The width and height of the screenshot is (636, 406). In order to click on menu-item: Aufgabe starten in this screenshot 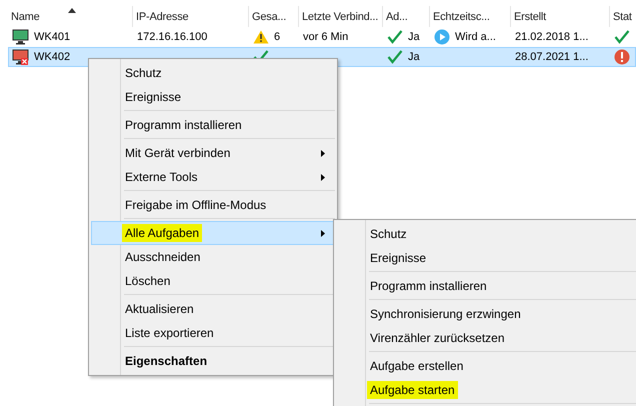, I will do `click(486, 390)`.